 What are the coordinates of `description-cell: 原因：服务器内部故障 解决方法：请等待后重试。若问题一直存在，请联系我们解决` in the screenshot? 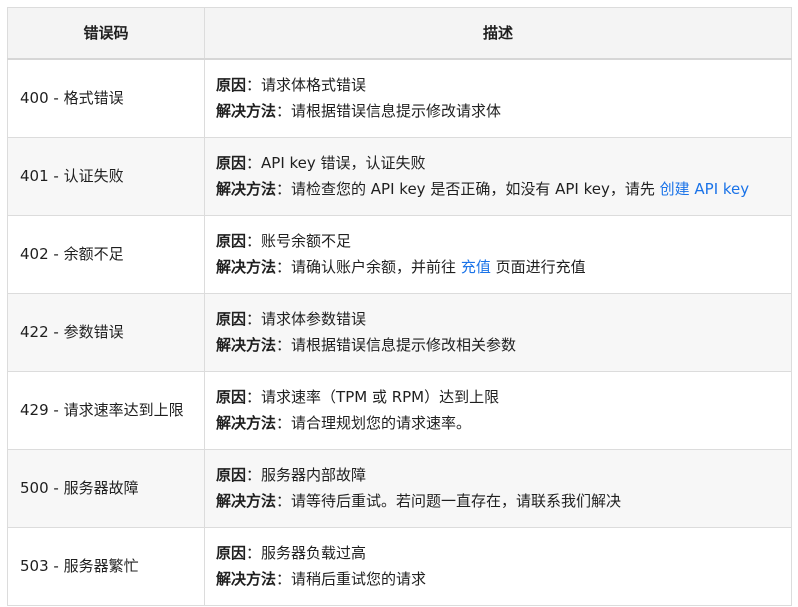 It's located at (498, 488).